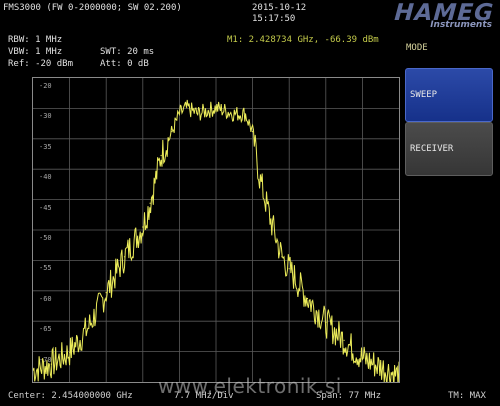  I want to click on center-frequency: Center: 2.454000000 GHz, so click(70, 396).